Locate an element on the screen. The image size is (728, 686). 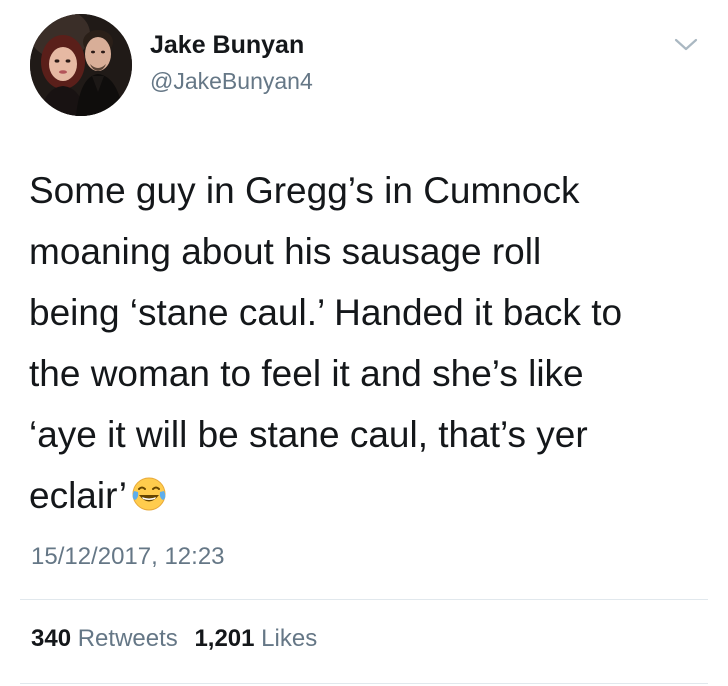
tweet-text-line: being ‘stane caul.’ Handed it back to is located at coordinates (326, 312).